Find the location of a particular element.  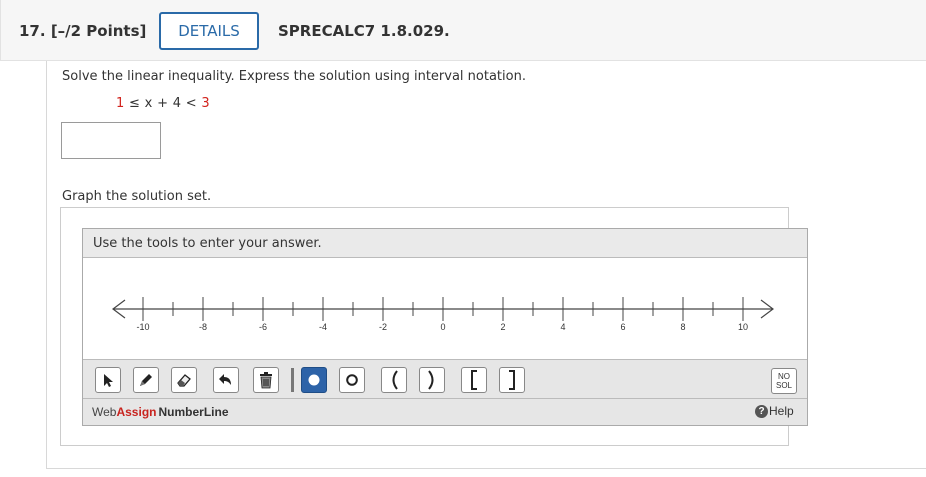

tick-label: 4 is located at coordinates (562, 327).